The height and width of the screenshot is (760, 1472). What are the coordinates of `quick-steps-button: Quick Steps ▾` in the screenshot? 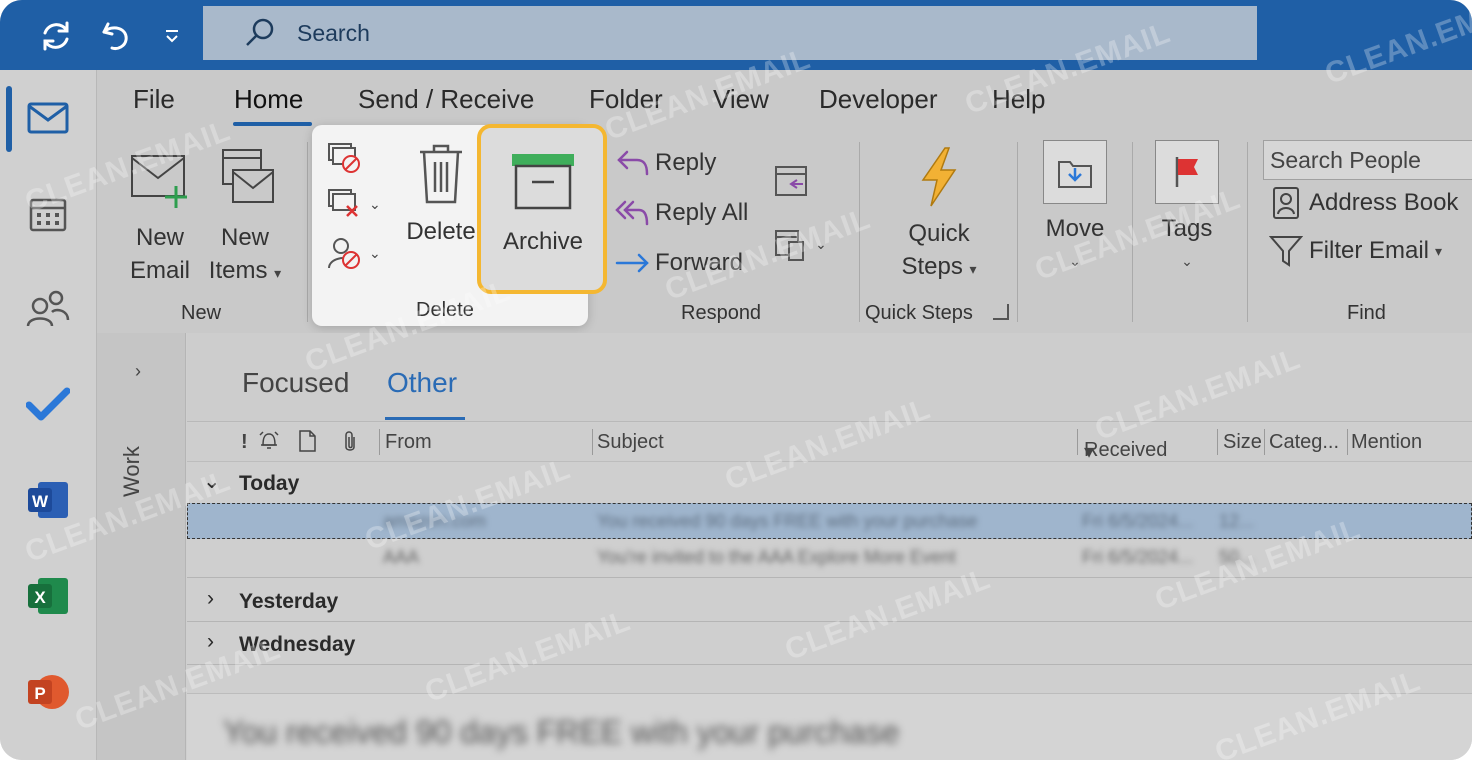 It's located at (939, 216).